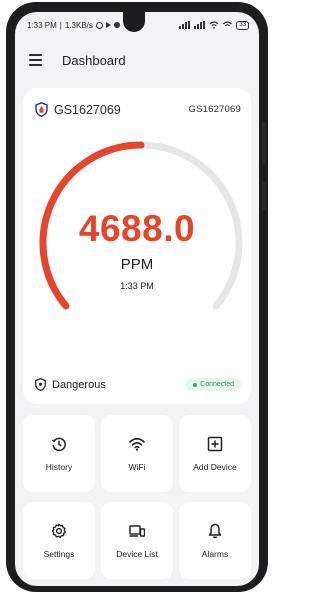 The width and height of the screenshot is (320, 597). I want to click on history-icon, so click(58, 444).